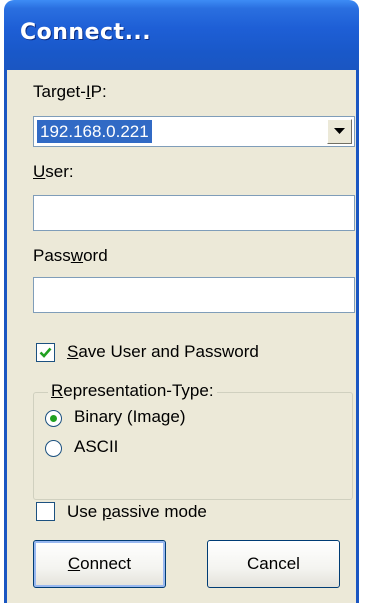 The image size is (376, 603). Describe the element at coordinates (137, 512) in the screenshot. I see `passive-mode-label: Use passive mode` at that location.